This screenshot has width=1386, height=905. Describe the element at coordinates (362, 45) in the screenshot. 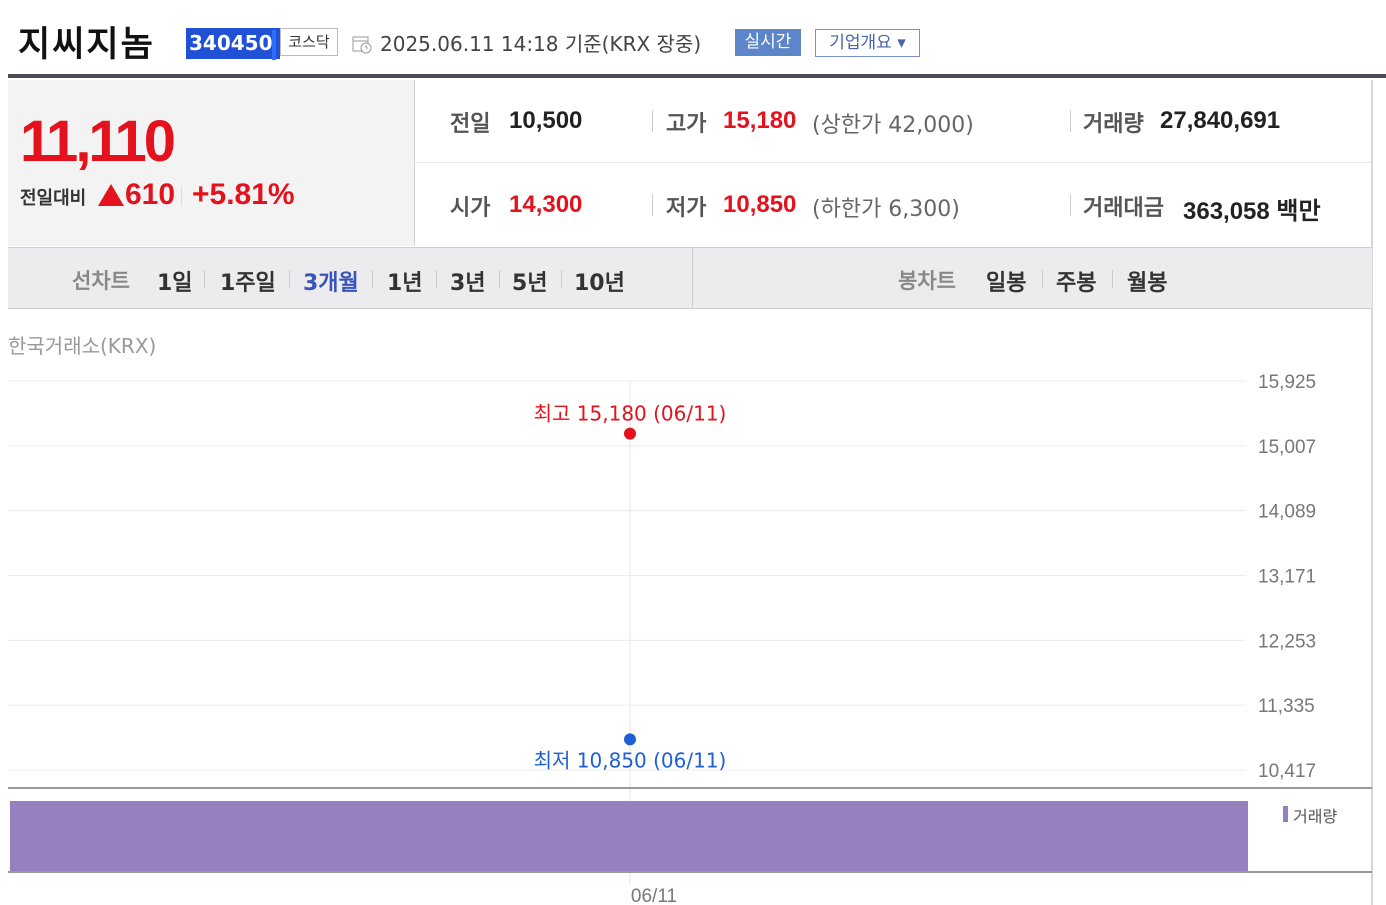

I see `calendar-icon` at that location.